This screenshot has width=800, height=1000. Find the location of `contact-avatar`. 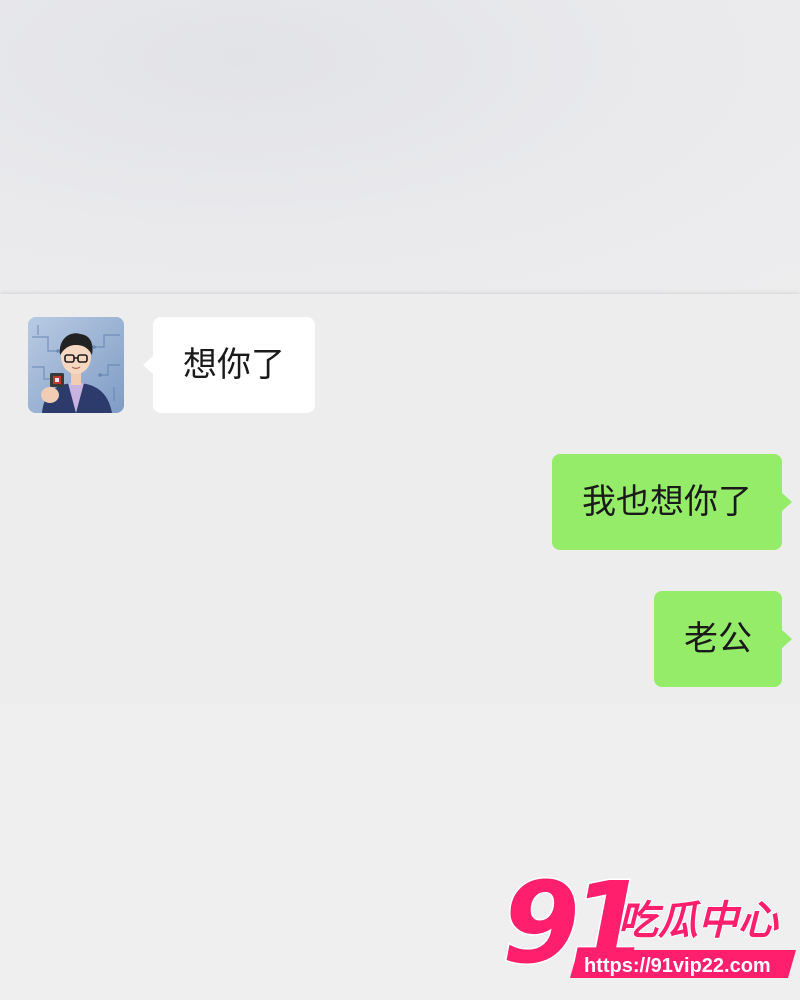

contact-avatar is located at coordinates (76, 365).